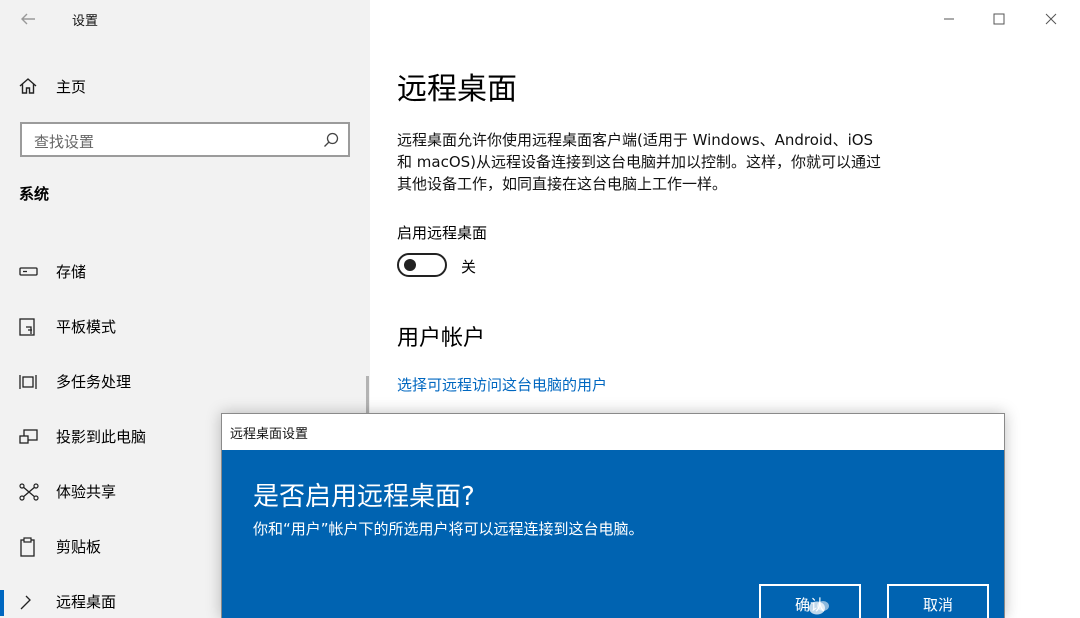 The width and height of the screenshot is (1080, 618). What do you see at coordinates (34, 194) in the screenshot?
I see `section-title: 系统` at bounding box center [34, 194].